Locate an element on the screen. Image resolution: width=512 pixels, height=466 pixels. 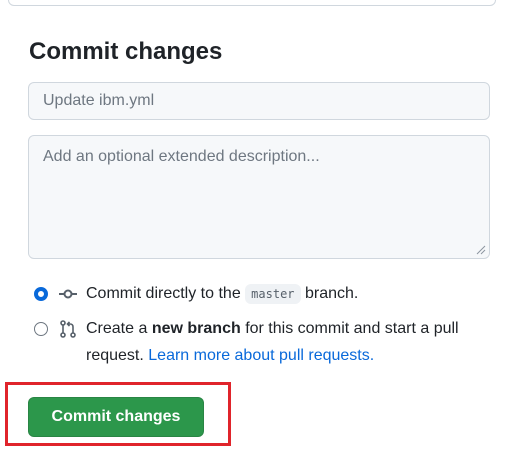
commit-summary-input is located at coordinates (259, 101).